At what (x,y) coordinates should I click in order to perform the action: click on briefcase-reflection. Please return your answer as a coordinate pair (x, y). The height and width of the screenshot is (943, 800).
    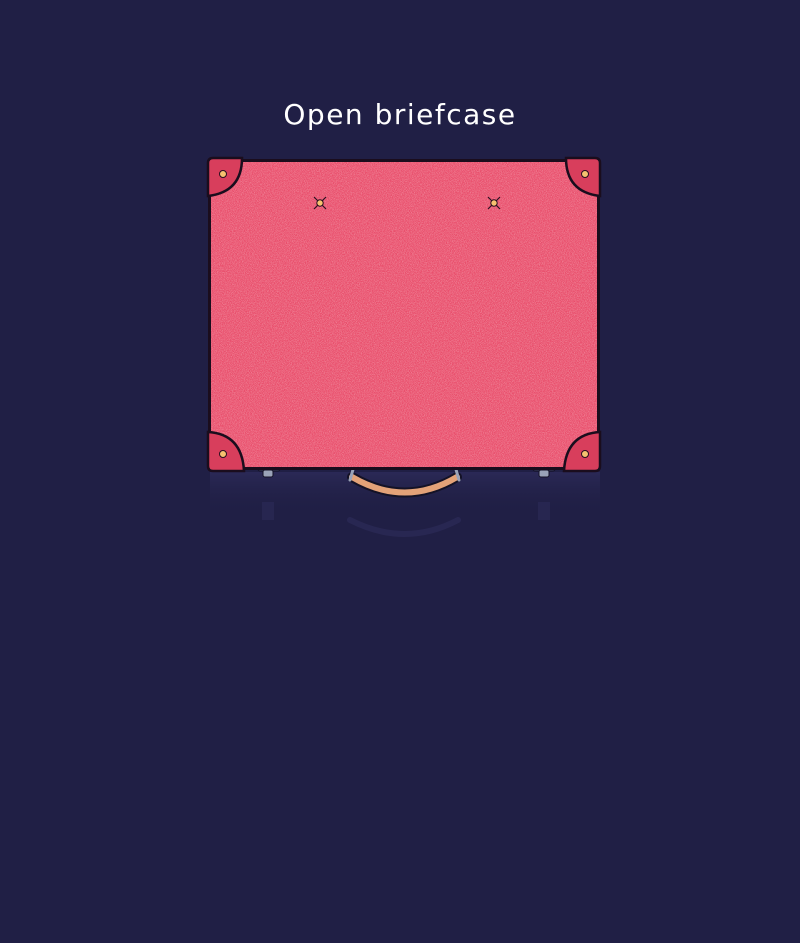
    Looking at the image, I should click on (405, 504).